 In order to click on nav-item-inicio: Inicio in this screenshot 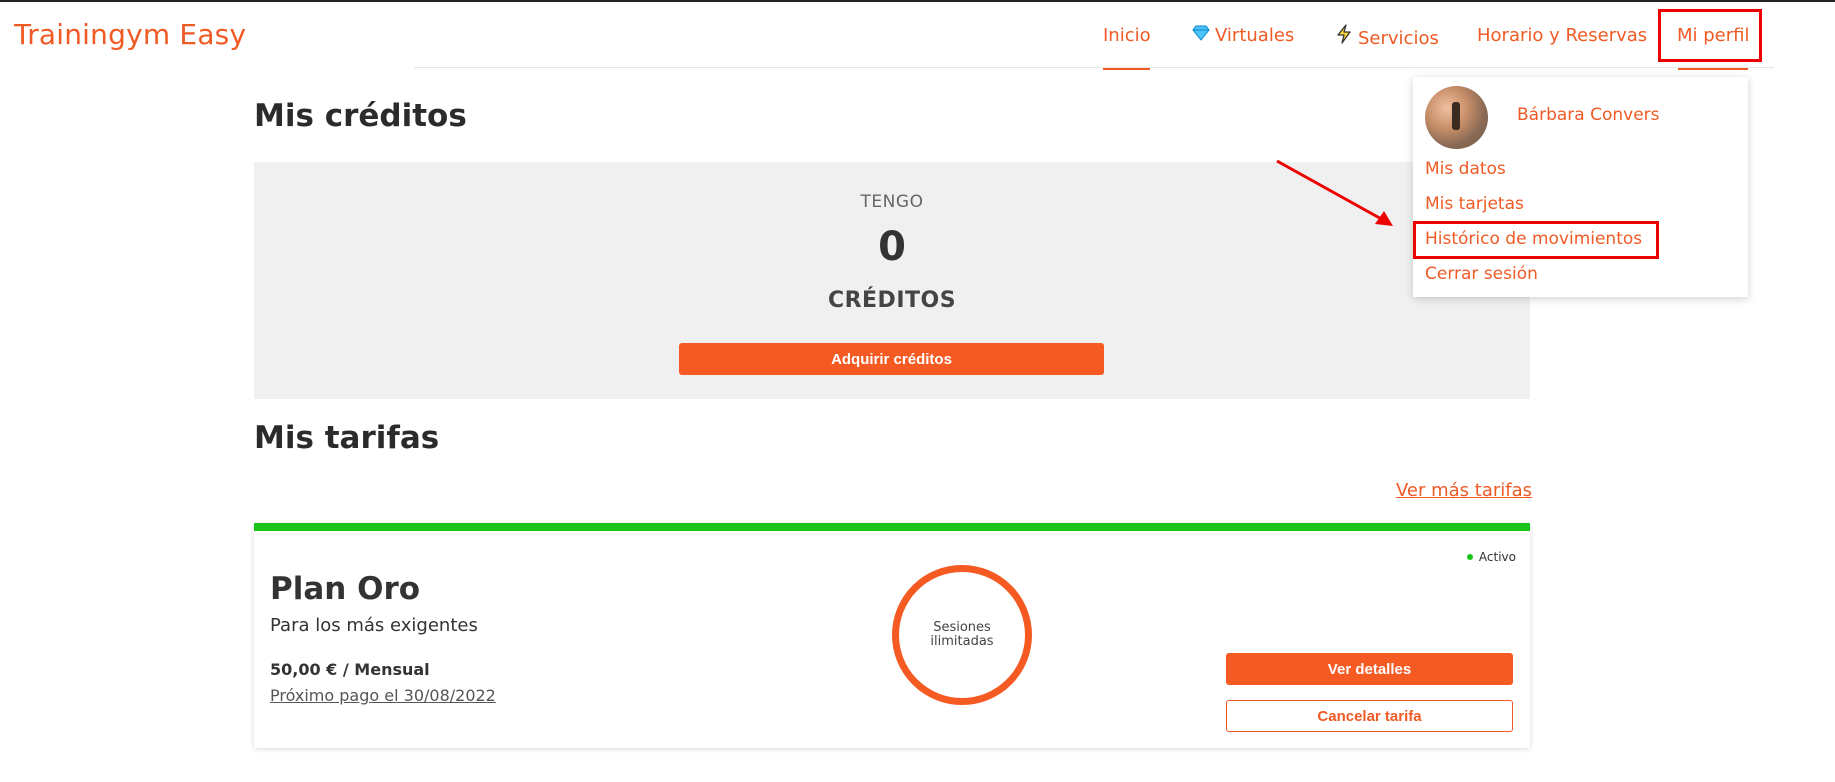, I will do `click(1127, 36)`.